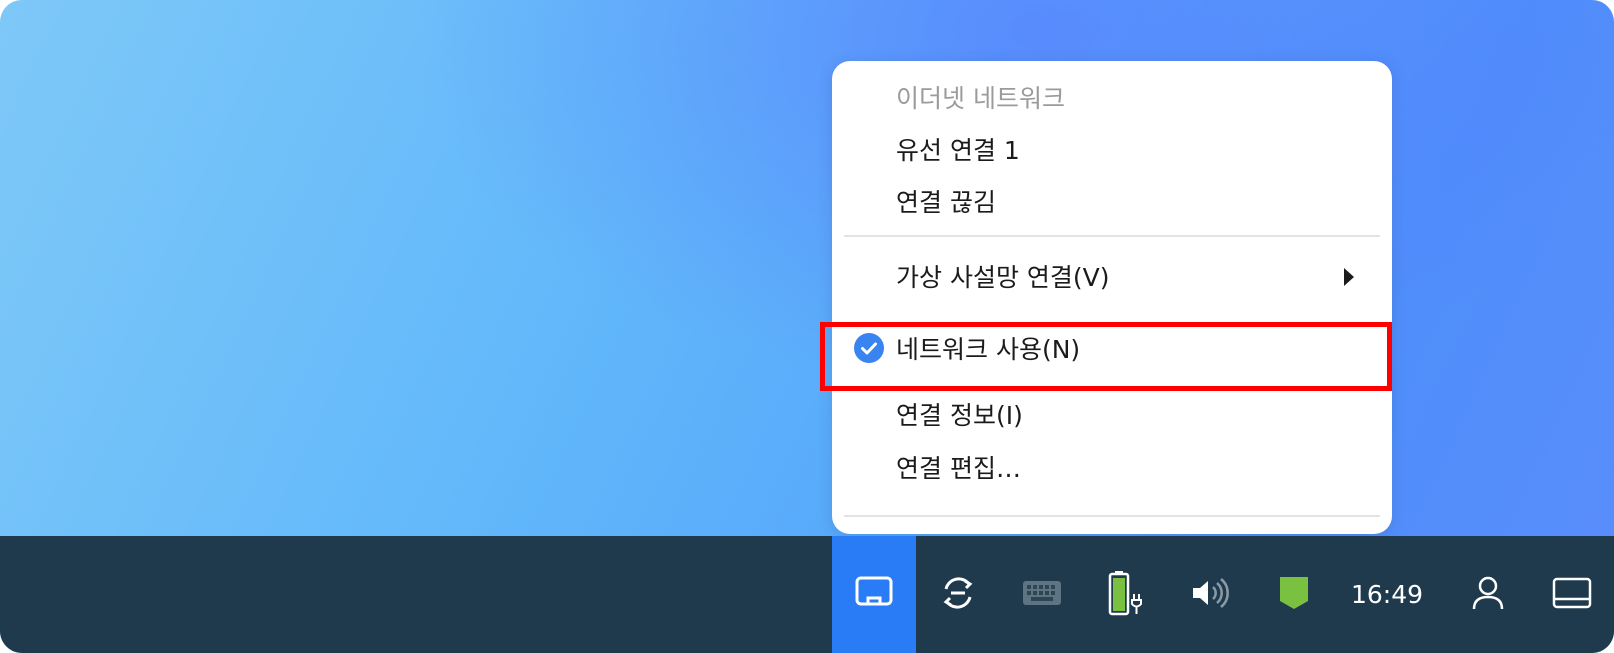  What do you see at coordinates (946, 202) in the screenshot?
I see `menu-item-label: 연결 끊김` at bounding box center [946, 202].